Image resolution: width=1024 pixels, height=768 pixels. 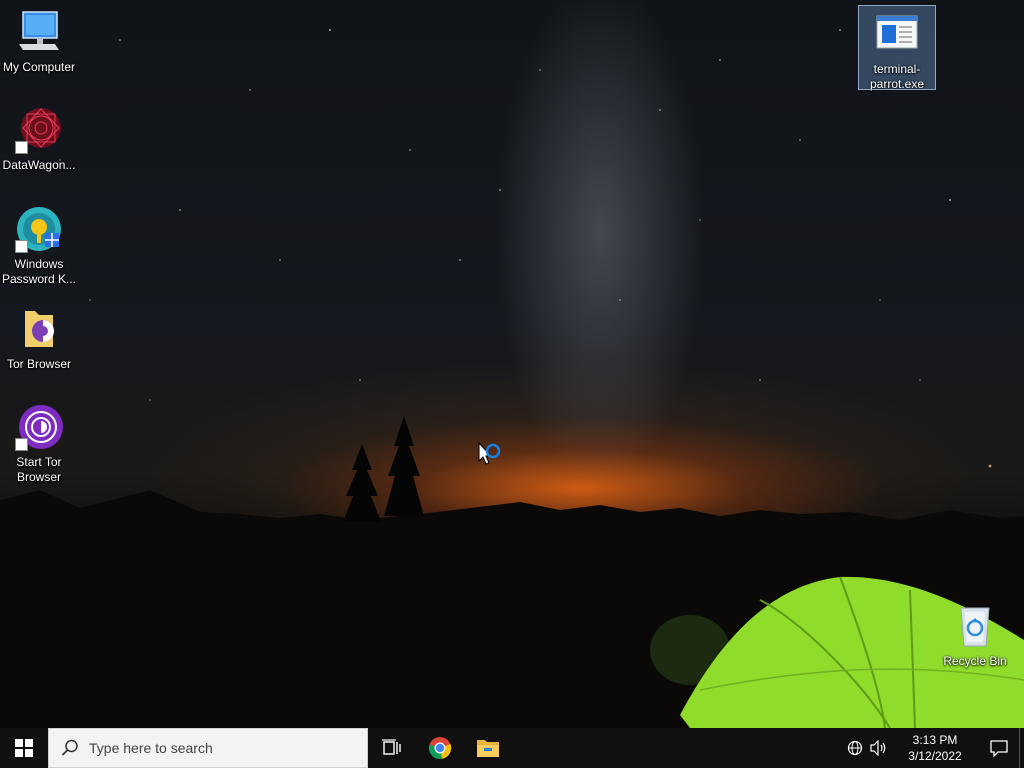 I want to click on computer-icon, so click(x=39, y=32).